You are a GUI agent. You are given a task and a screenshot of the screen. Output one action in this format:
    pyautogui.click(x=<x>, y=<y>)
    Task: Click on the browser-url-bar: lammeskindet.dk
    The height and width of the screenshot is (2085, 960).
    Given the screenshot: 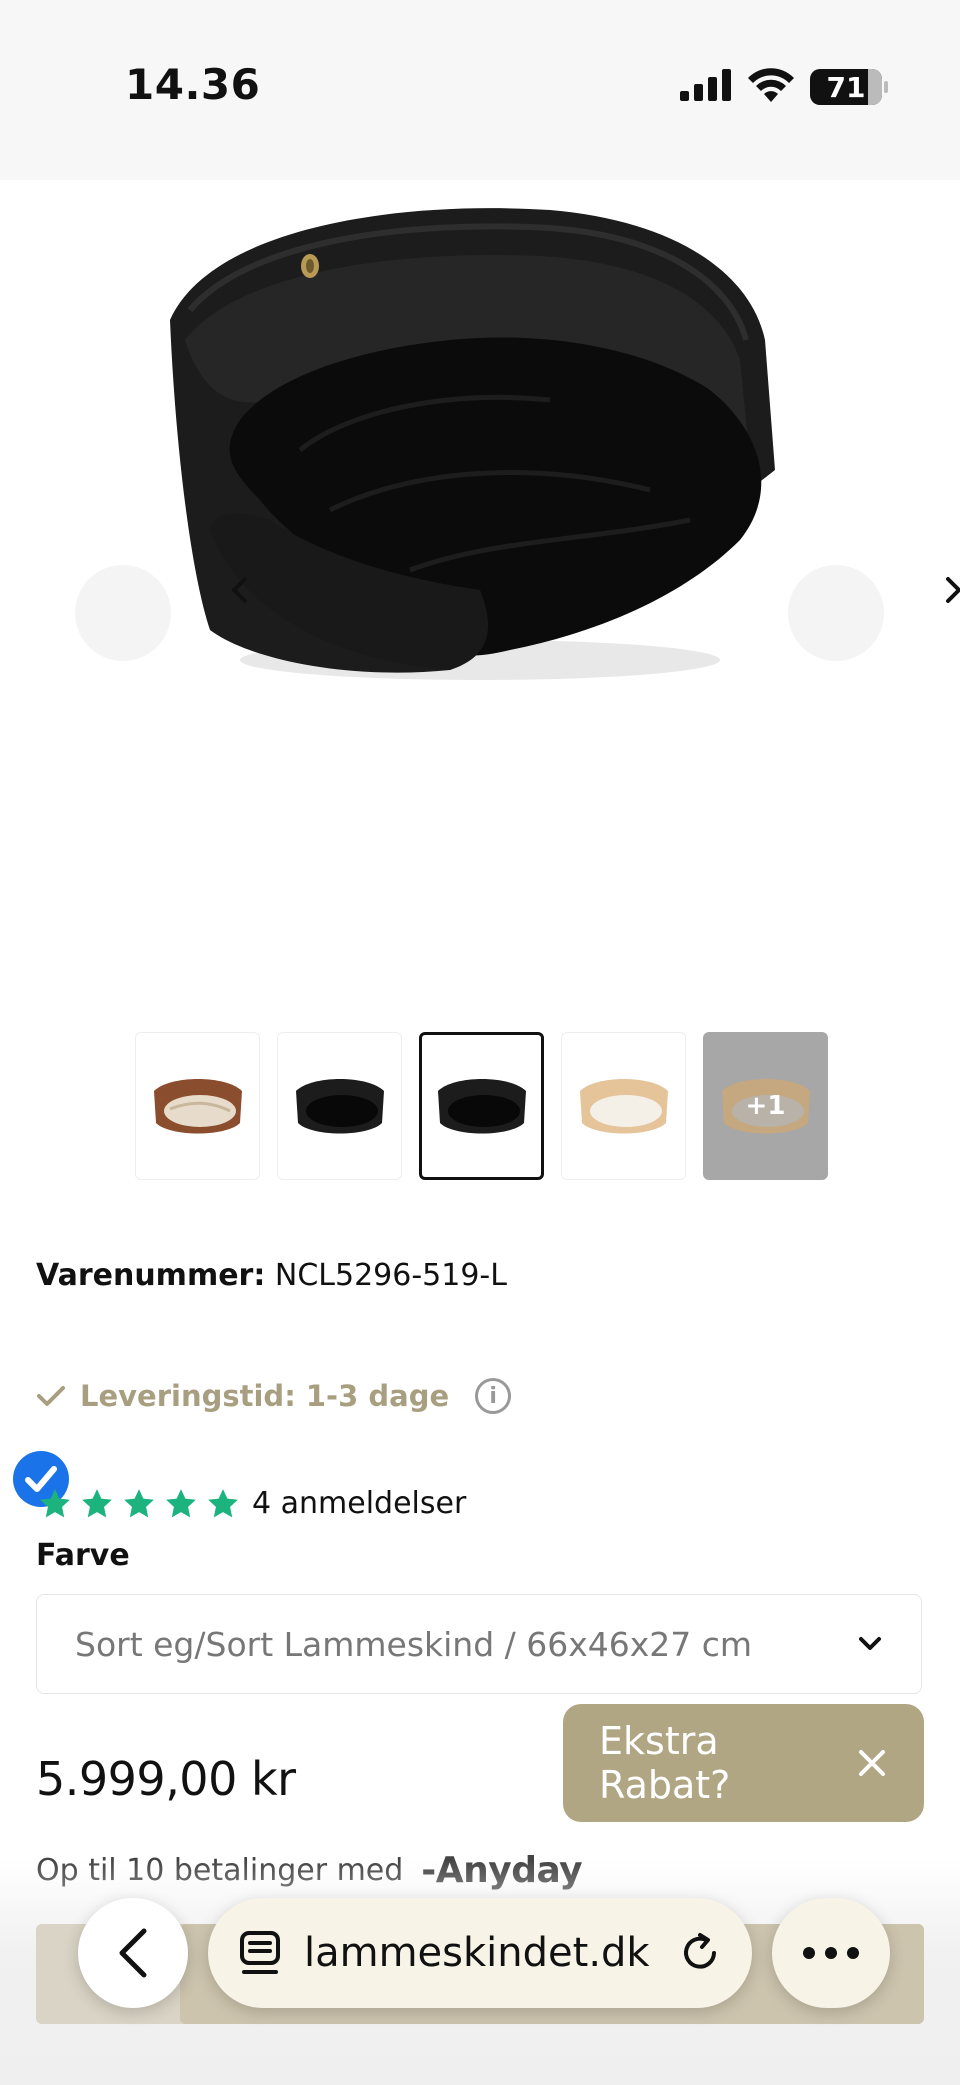 What is the action you would take?
    pyautogui.click(x=480, y=1953)
    